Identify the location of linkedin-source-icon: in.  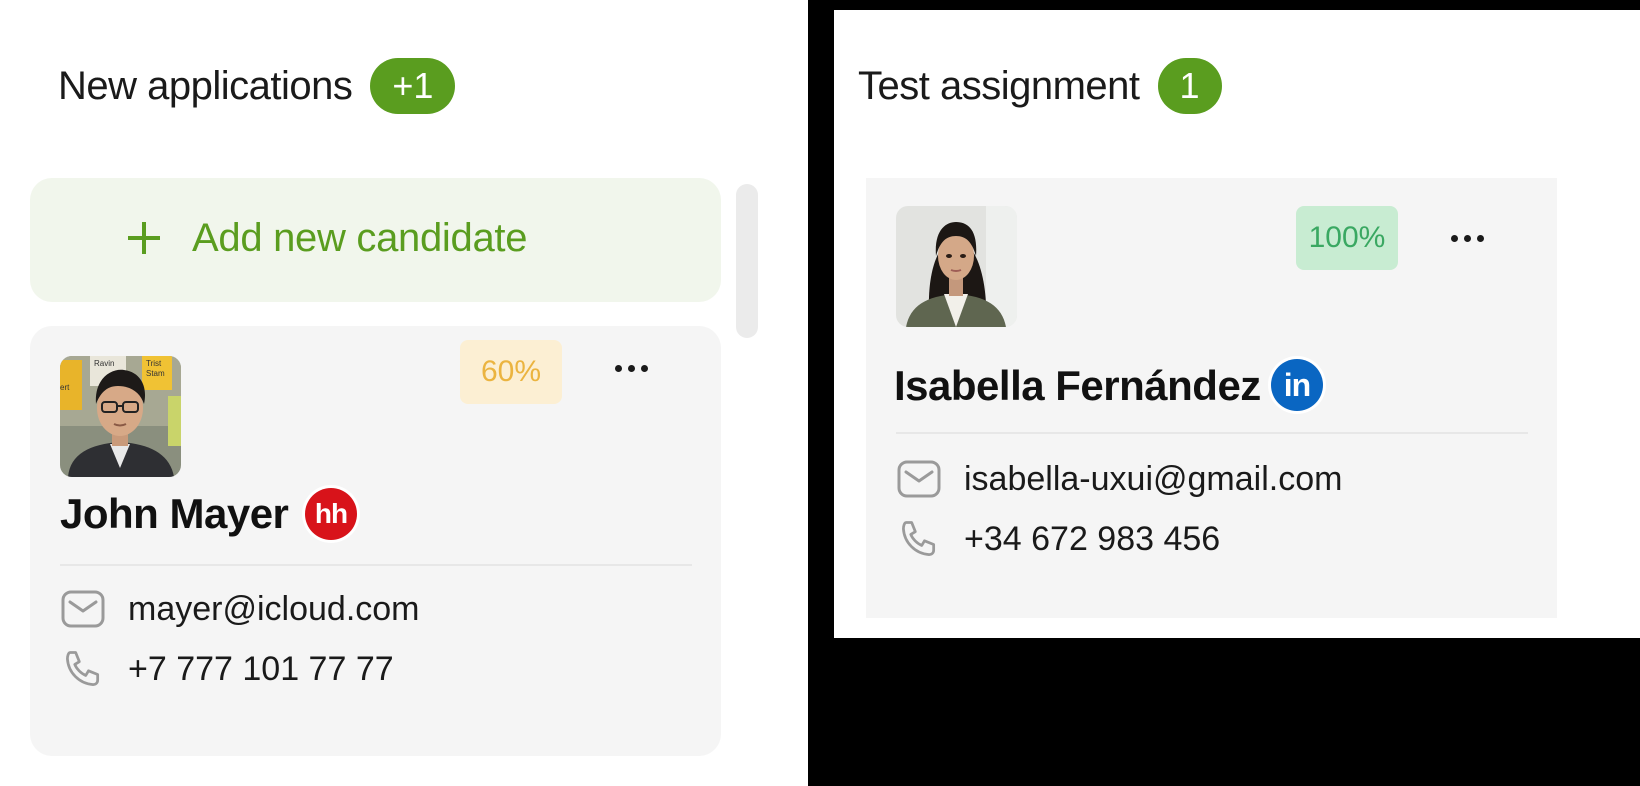
(1297, 385).